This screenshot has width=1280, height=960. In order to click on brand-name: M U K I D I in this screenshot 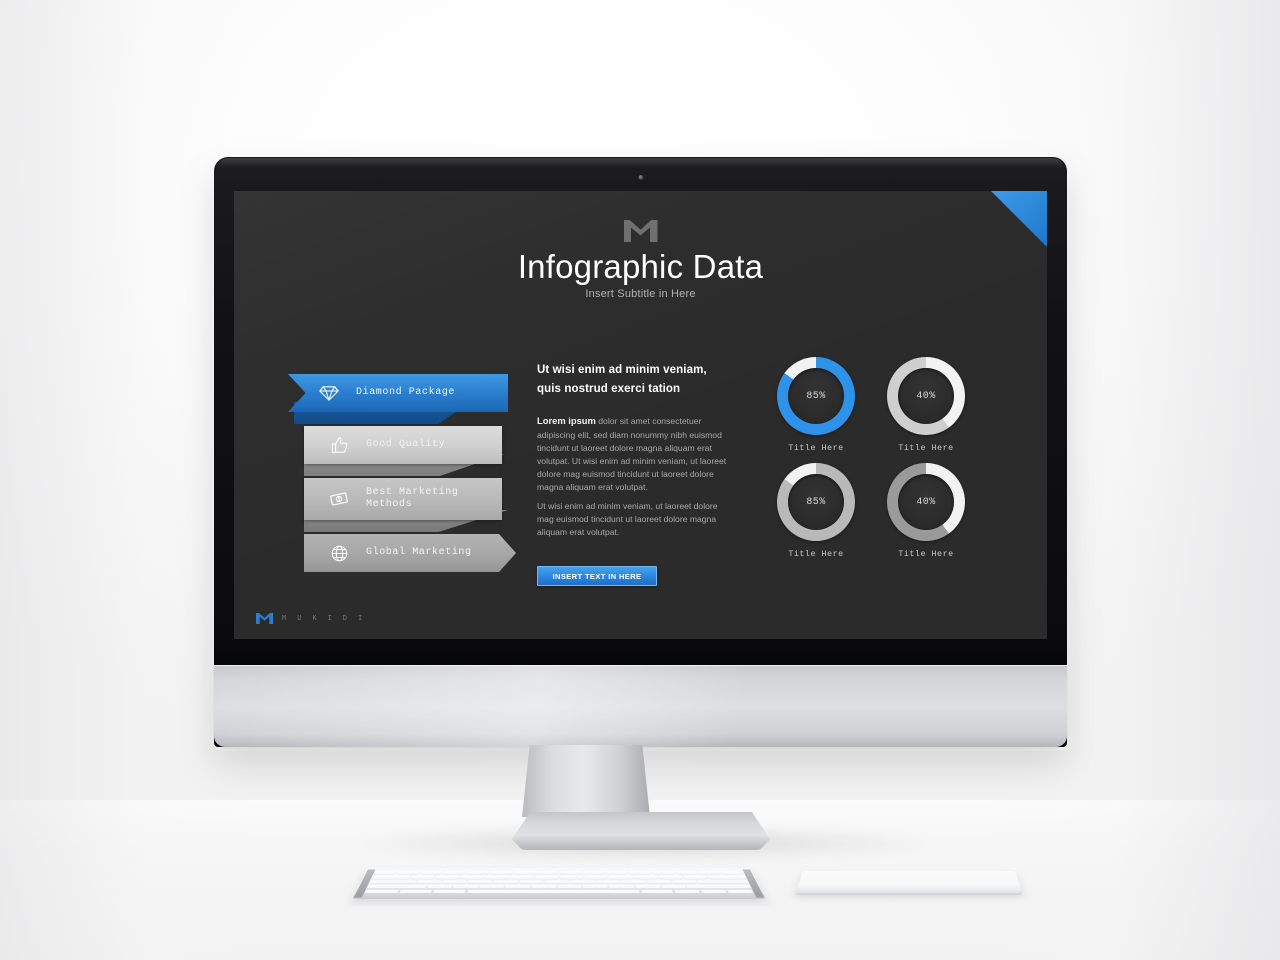, I will do `click(324, 618)`.